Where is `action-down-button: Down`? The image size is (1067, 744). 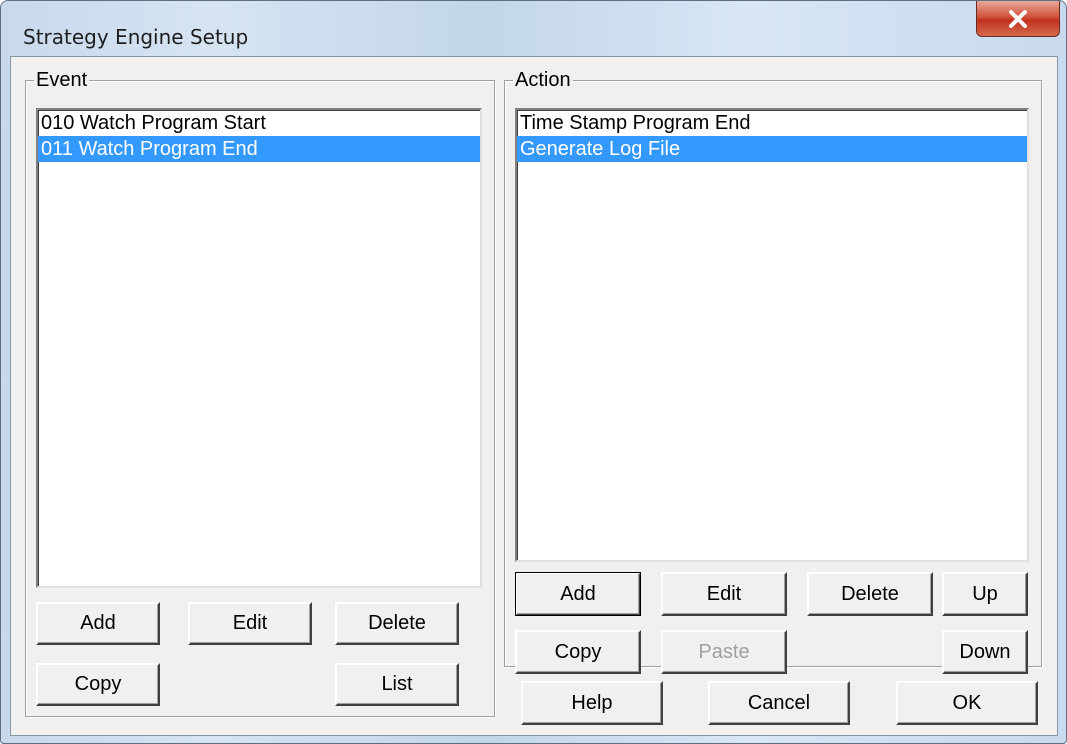 action-down-button: Down is located at coordinates (985, 652).